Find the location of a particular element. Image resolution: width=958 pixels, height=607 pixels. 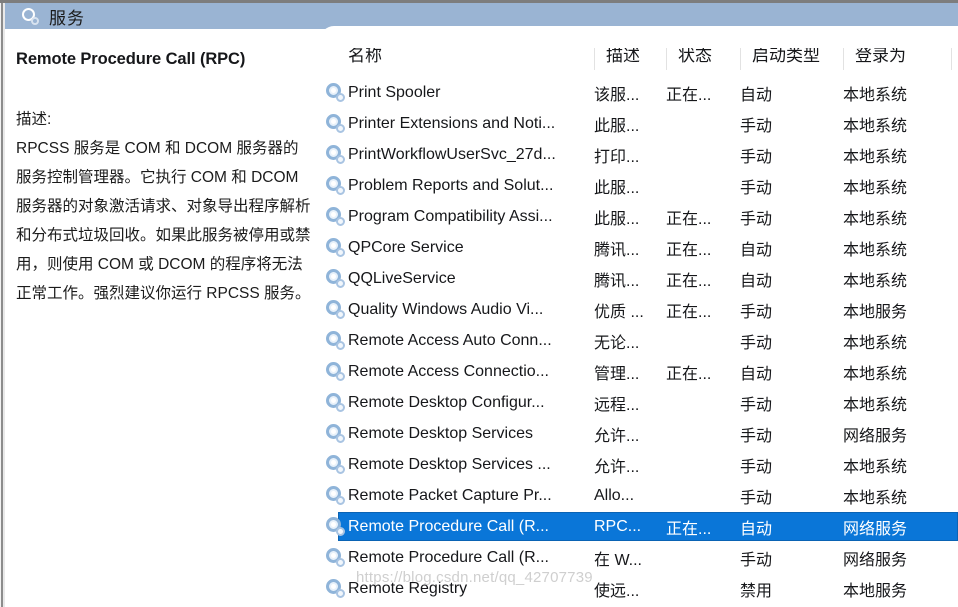

table-row: Remote Desktop Services ... 允许... 手动 本地系统 is located at coordinates (639, 464).